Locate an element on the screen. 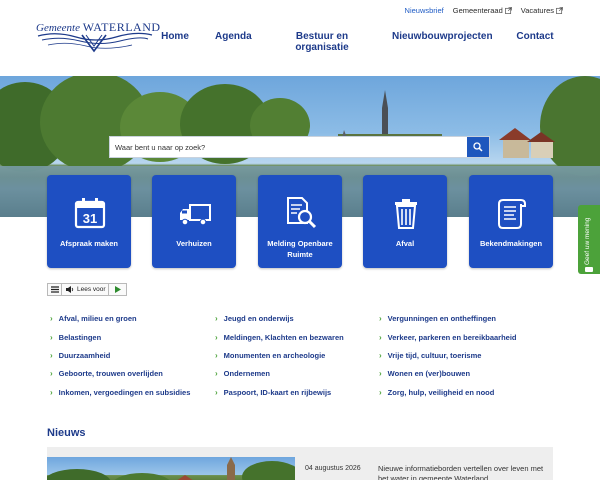 Image resolution: width=600 pixels, height=480 pixels. topic-link: › Duurzaamheid is located at coordinates (80, 355).